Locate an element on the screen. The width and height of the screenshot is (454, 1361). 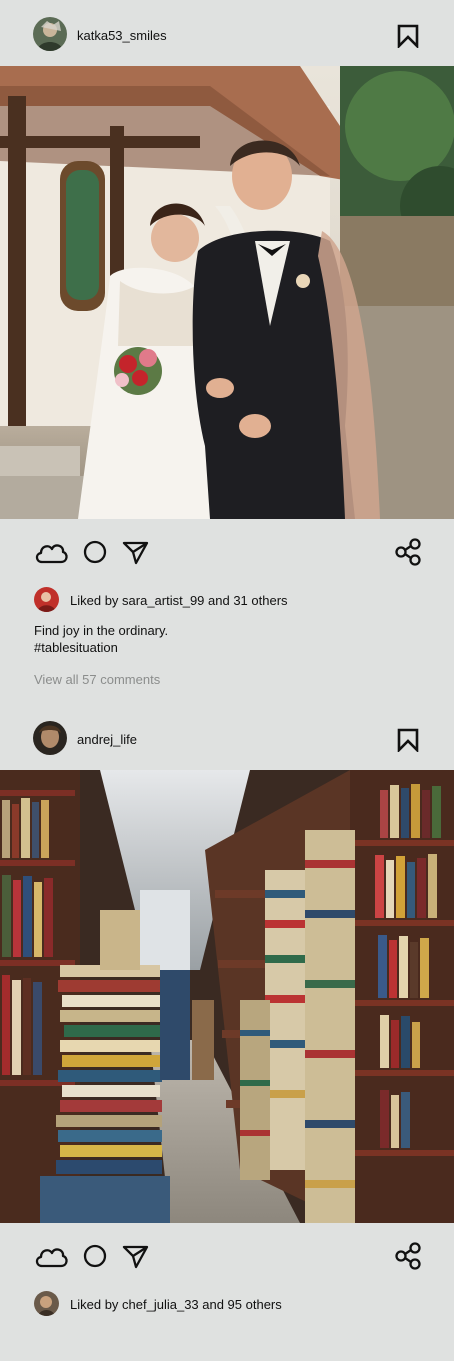
likes-row: Liked by sara_artist_99 and 31 others is located at coordinates (227, 600).